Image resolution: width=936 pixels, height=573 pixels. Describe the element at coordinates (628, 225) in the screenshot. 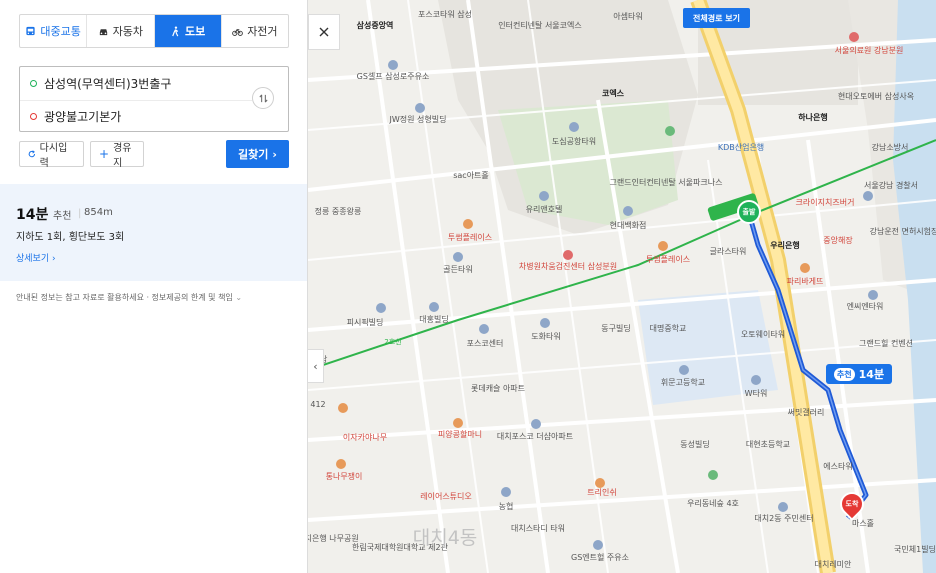

I see `map-label: 현대백화점` at that location.